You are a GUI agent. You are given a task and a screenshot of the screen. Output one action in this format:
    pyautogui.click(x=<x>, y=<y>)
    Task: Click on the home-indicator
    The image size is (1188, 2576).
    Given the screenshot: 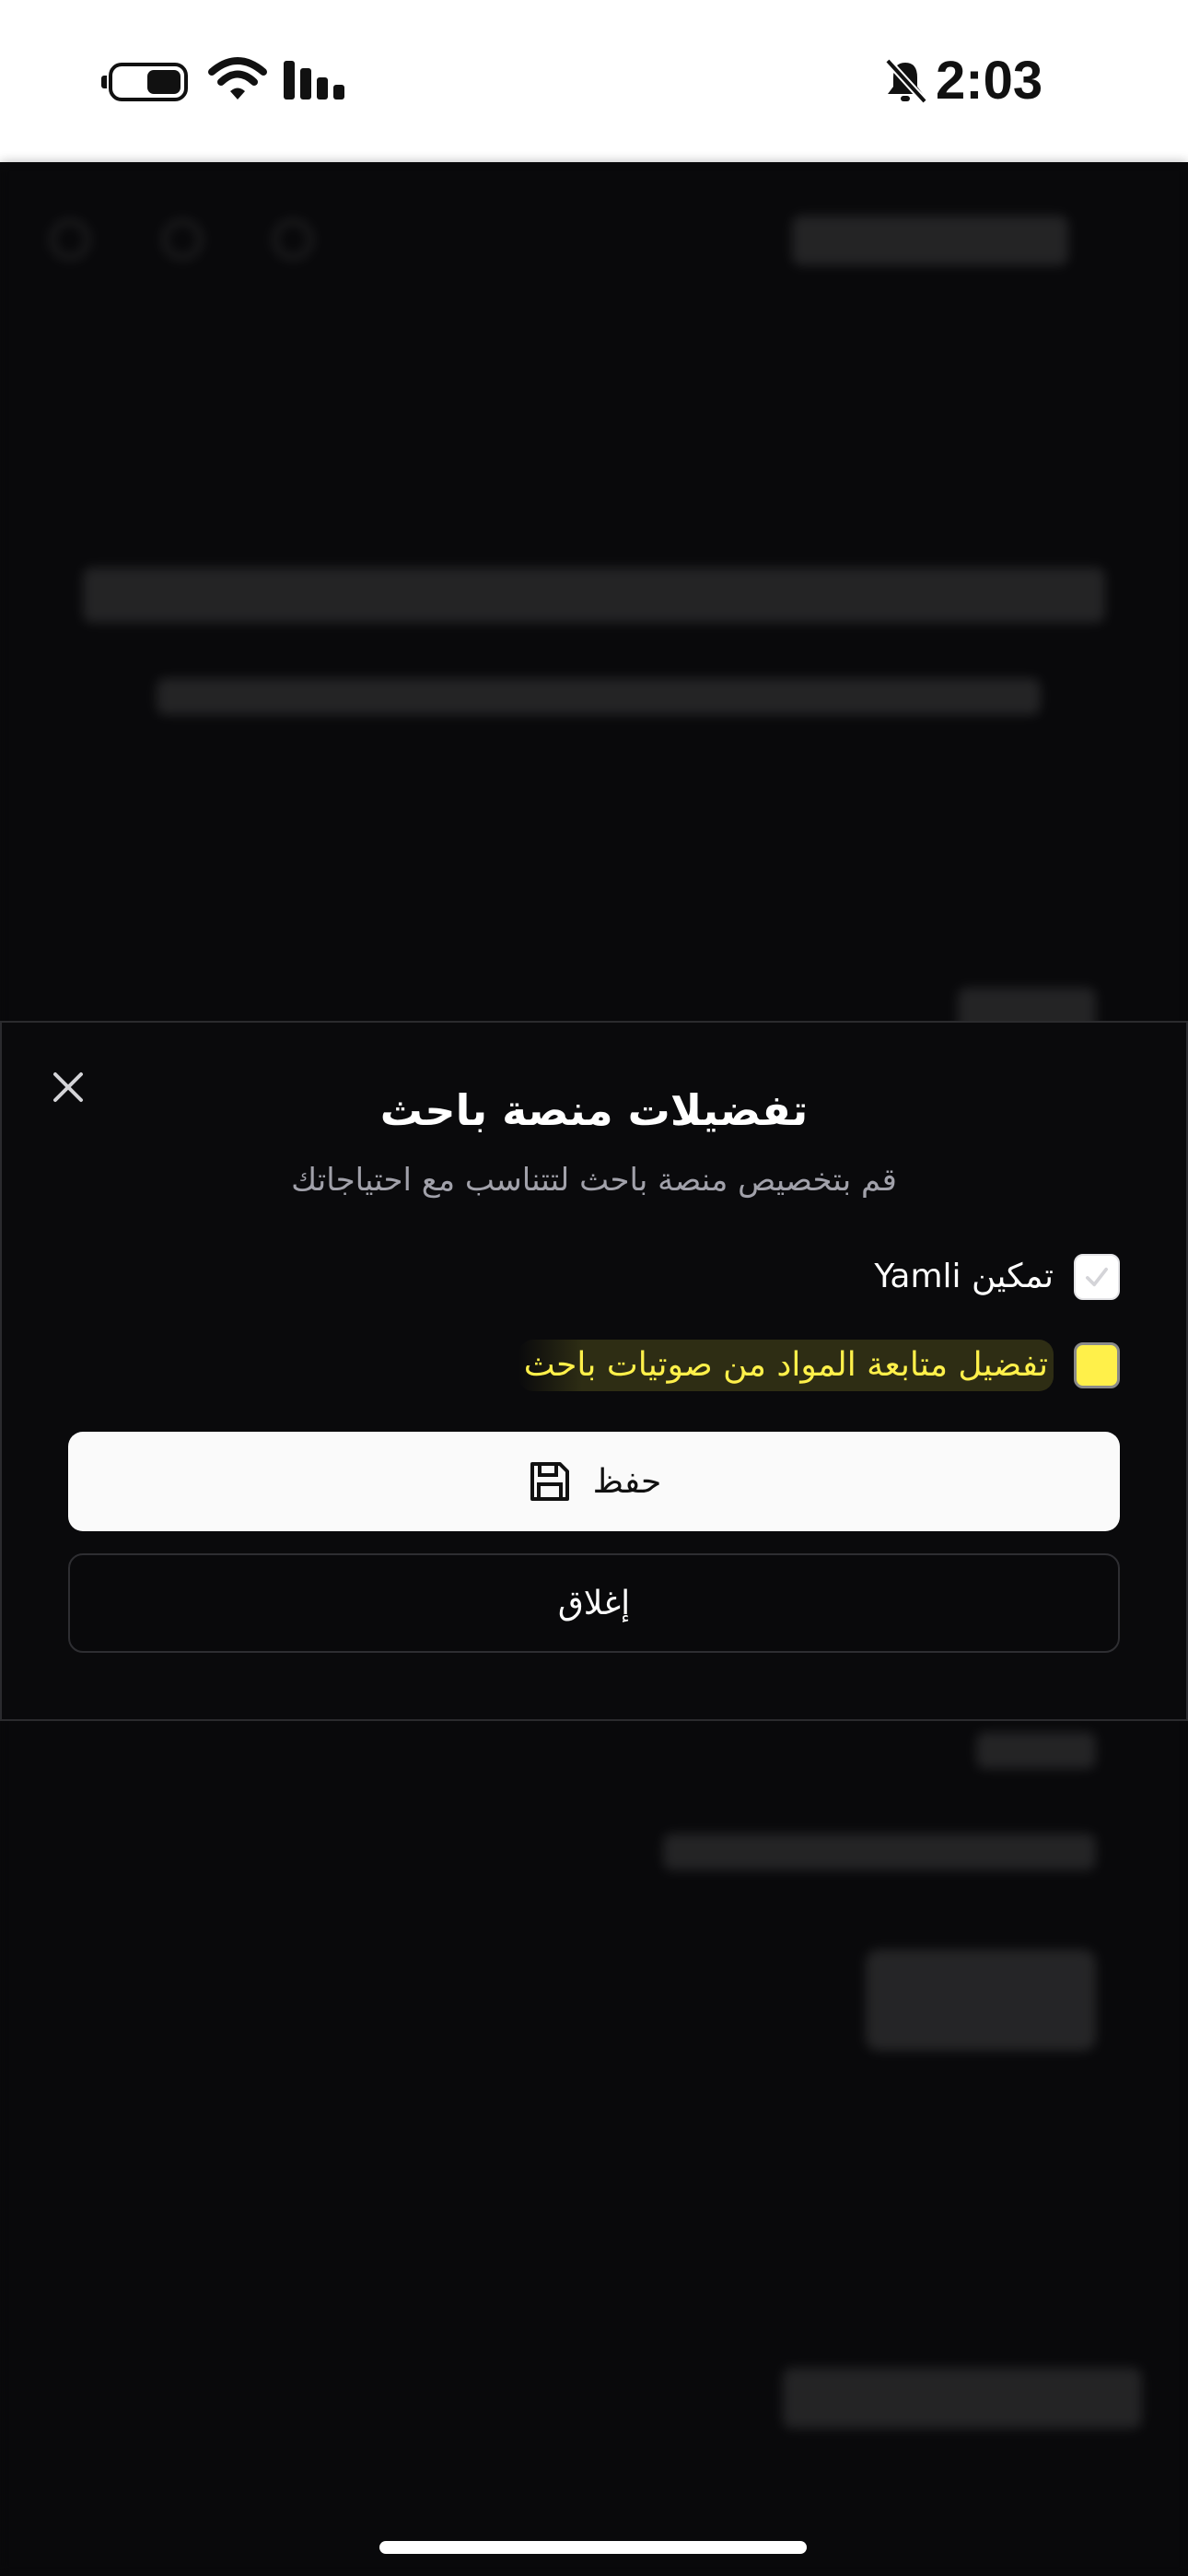 What is the action you would take?
    pyautogui.click(x=593, y=2547)
    